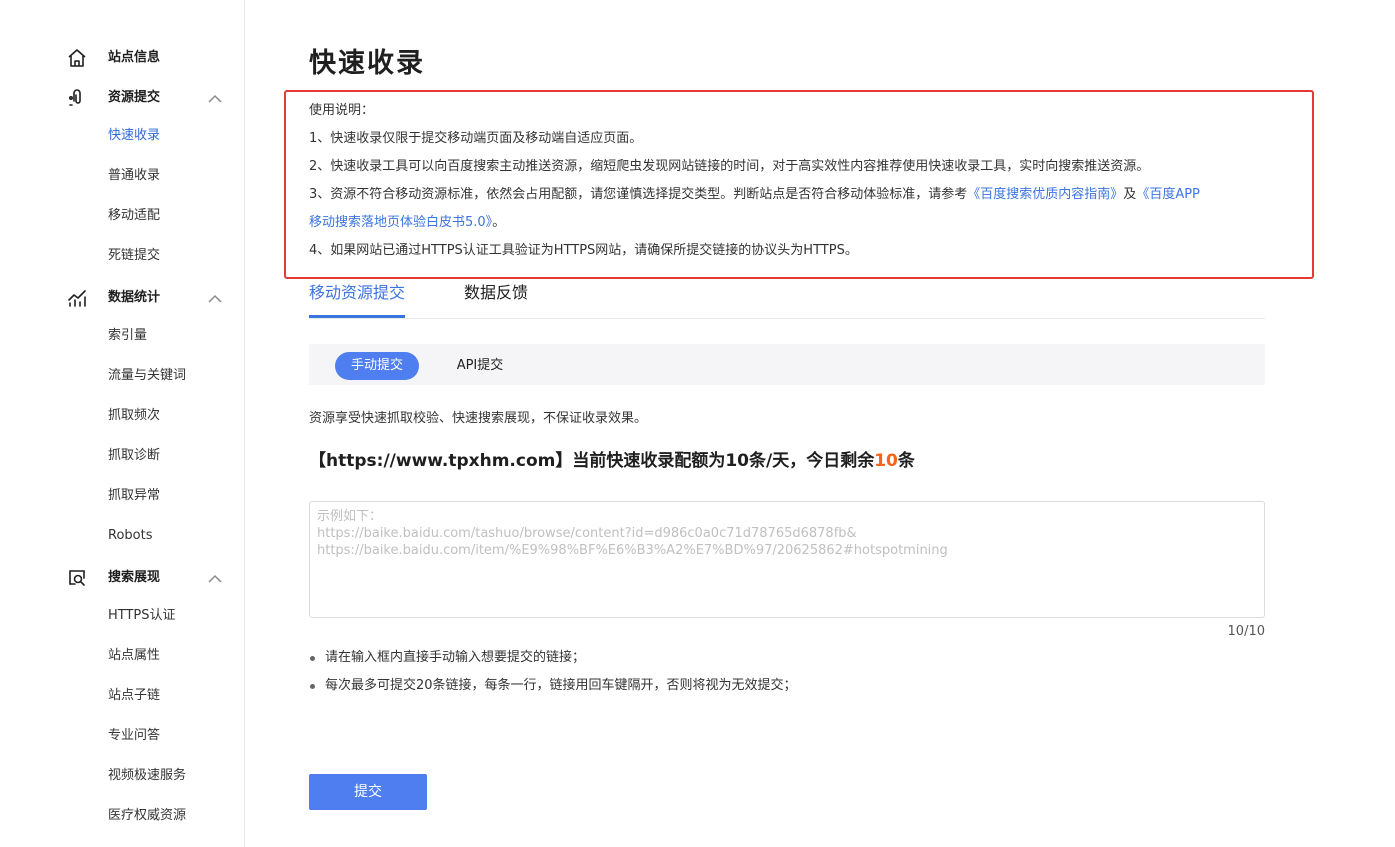 This screenshot has height=847, width=1395. Describe the element at coordinates (377, 366) in the screenshot. I see `manual-submit-button: 手动提交` at that location.